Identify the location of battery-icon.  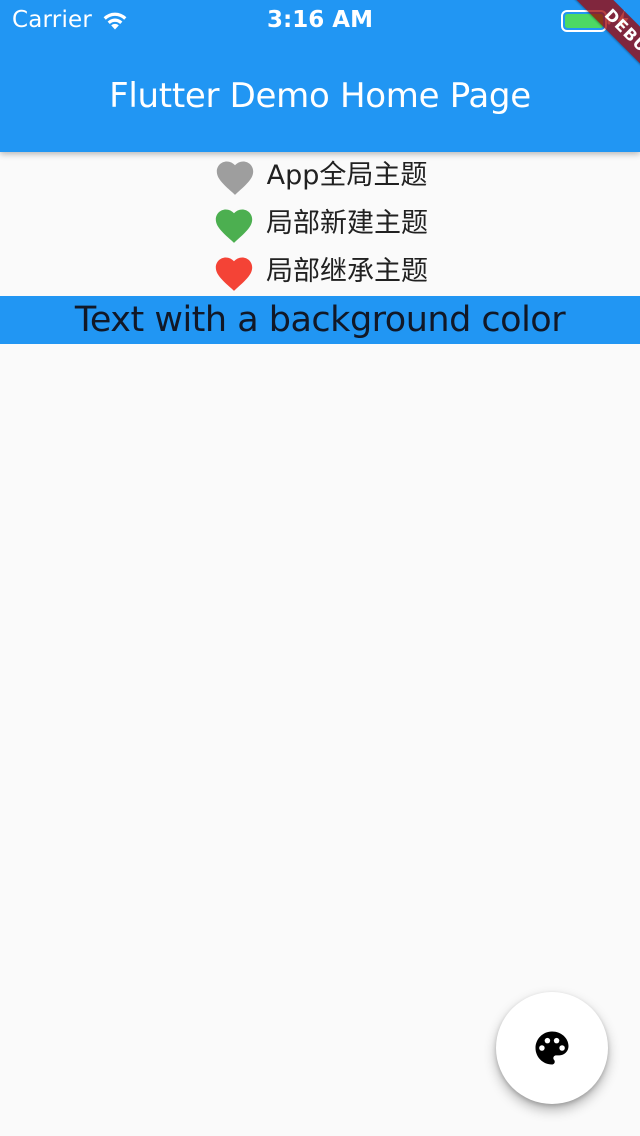
(586, 21).